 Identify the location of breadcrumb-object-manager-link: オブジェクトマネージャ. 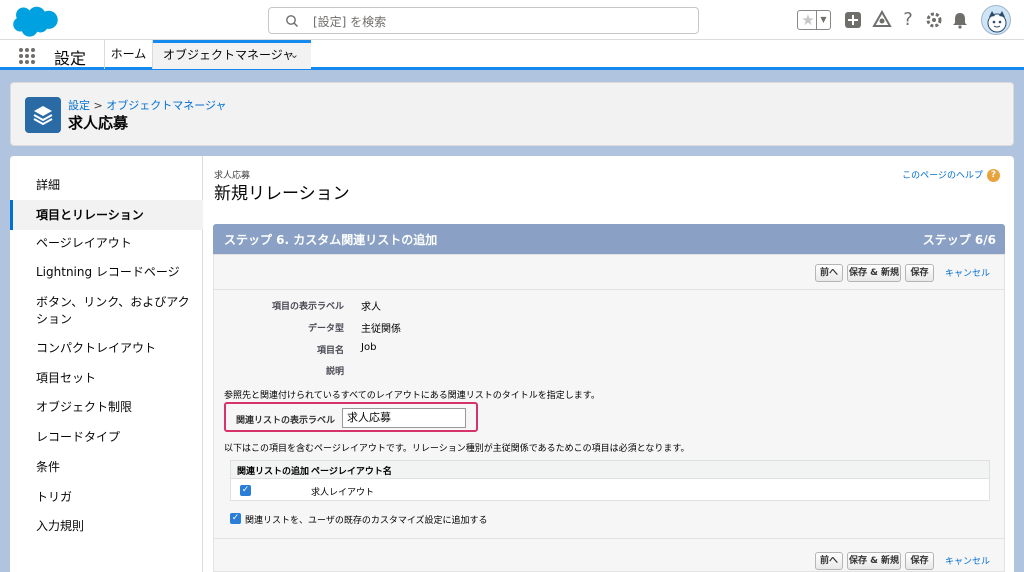
(166, 105).